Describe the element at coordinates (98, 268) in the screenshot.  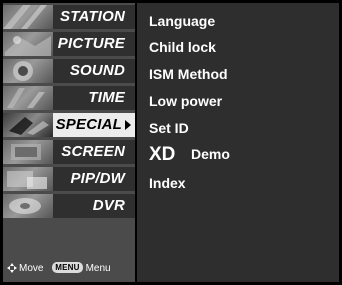
I see `menu-hint-label: Menu` at that location.